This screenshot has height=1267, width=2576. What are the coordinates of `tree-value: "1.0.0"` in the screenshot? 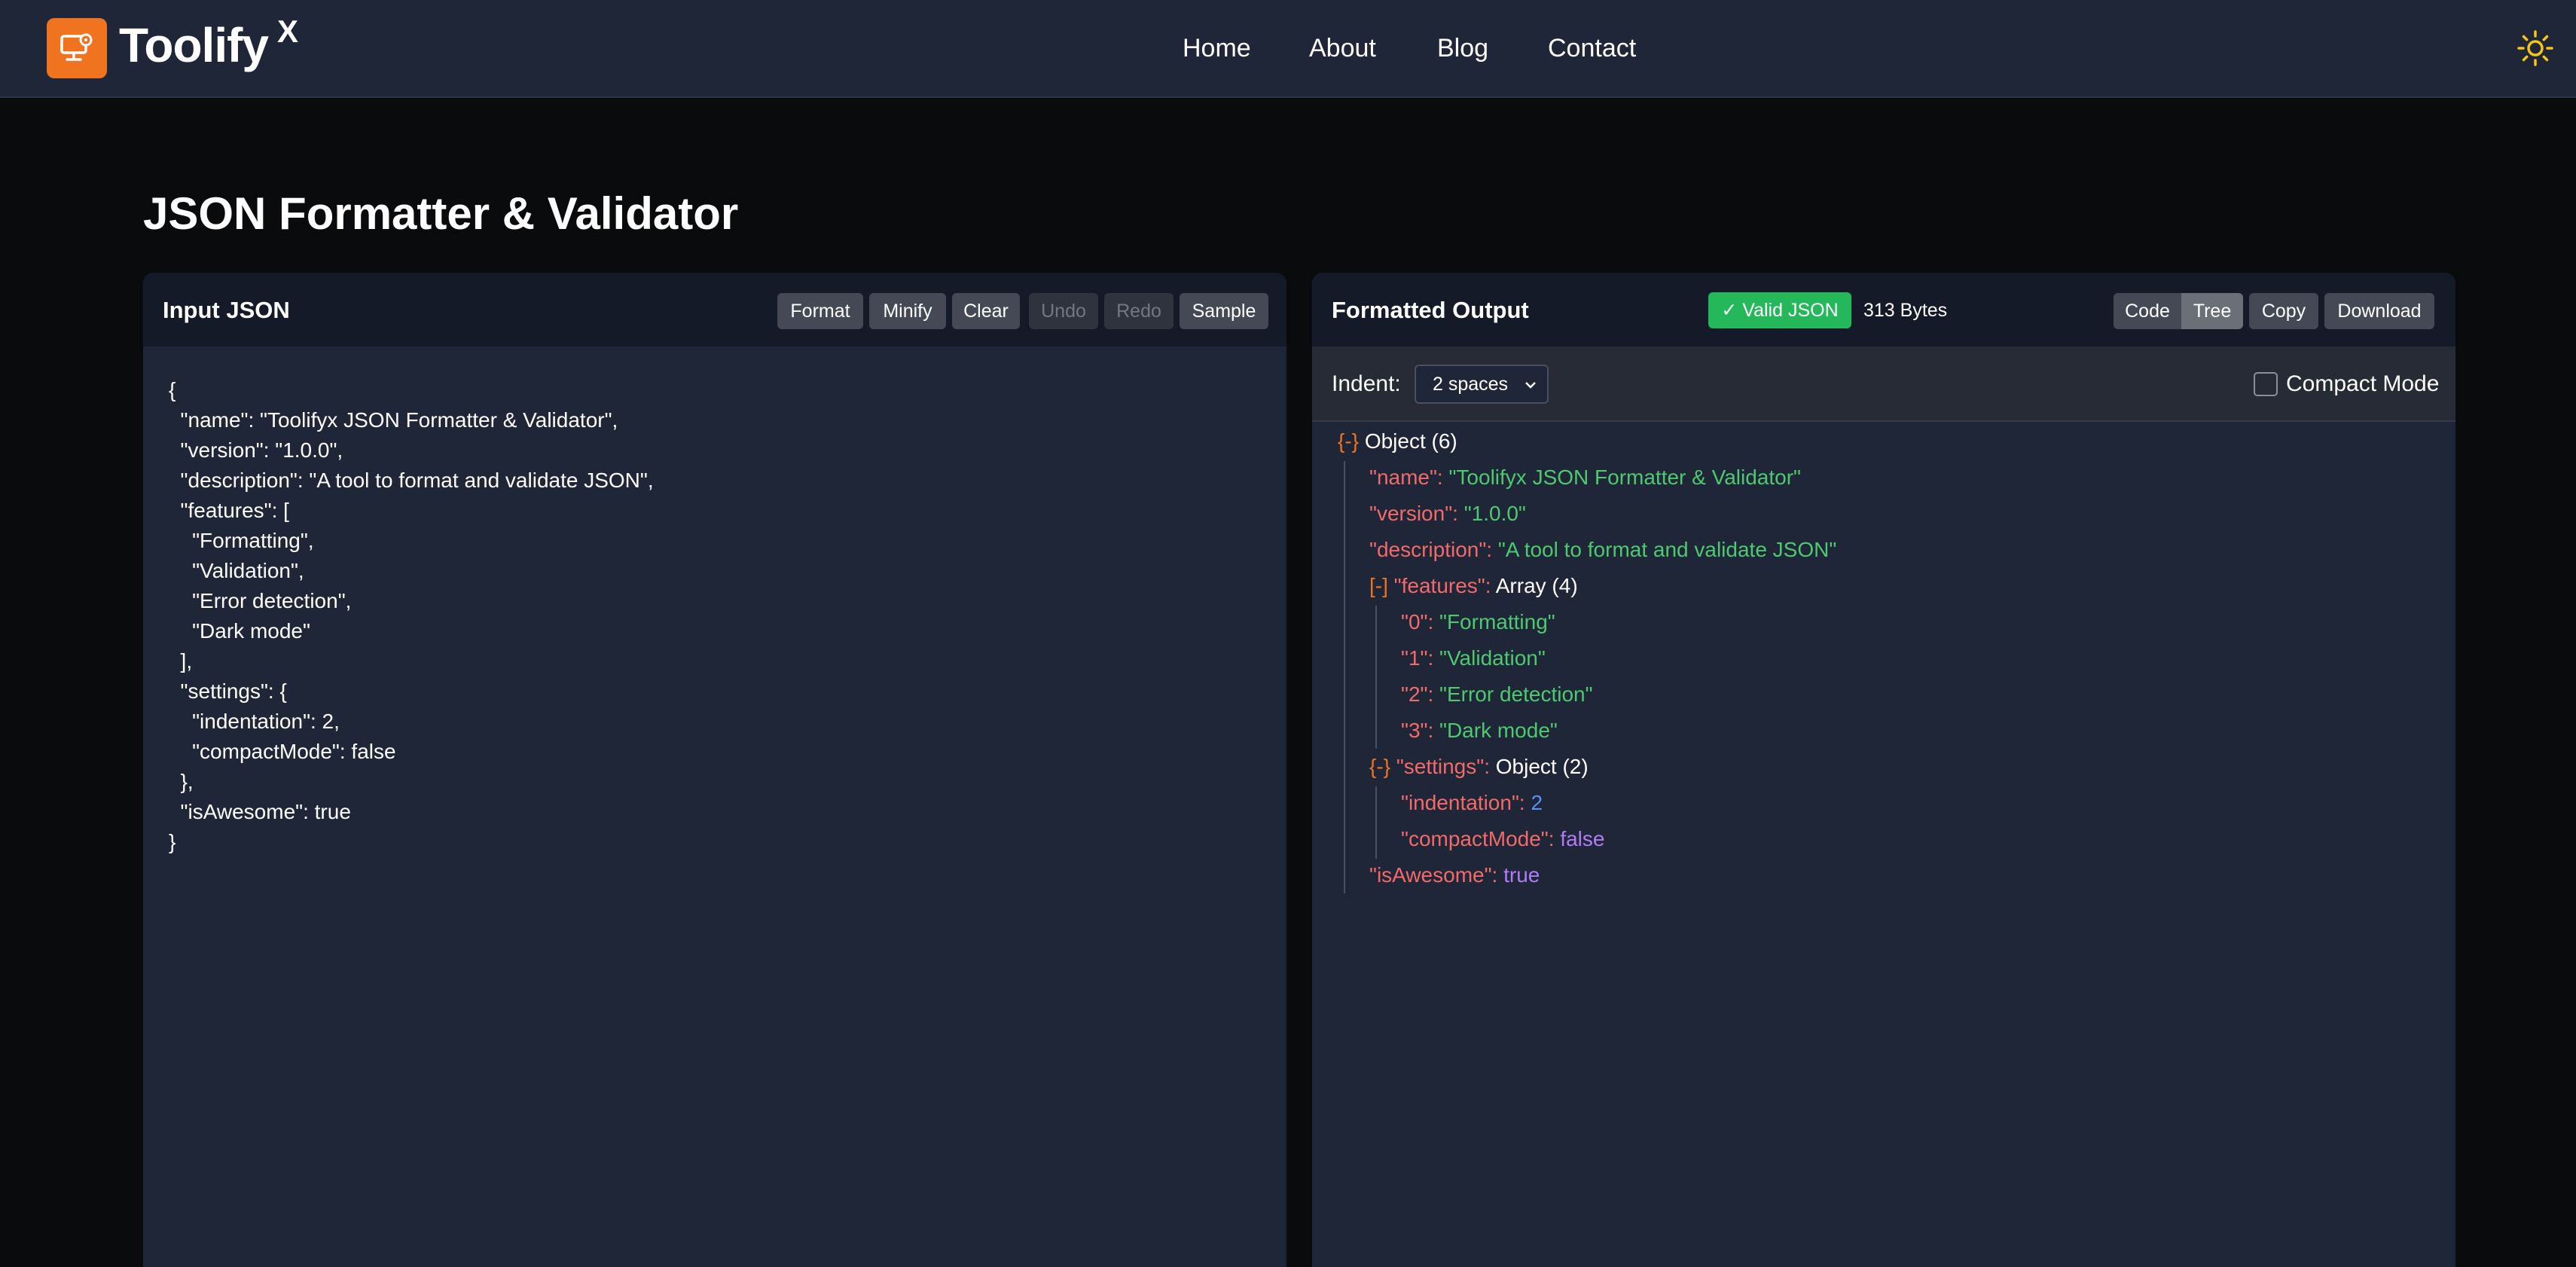 It's located at (1495, 513).